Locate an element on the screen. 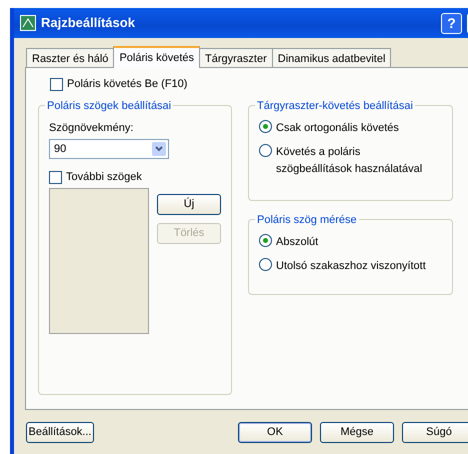 This screenshot has width=468, height=454. dialog-button: Mégse is located at coordinates (357, 432).